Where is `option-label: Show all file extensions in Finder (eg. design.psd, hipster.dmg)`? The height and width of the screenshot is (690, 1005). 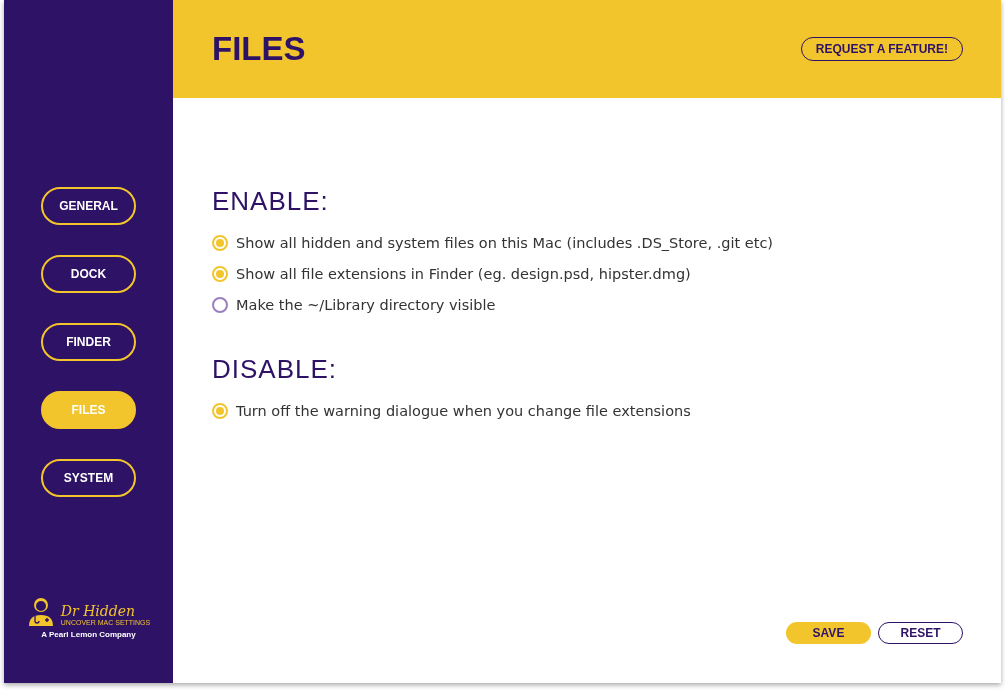 option-label: Show all file extensions in Finder (eg. design.psd, hipster.dmg) is located at coordinates (463, 273).